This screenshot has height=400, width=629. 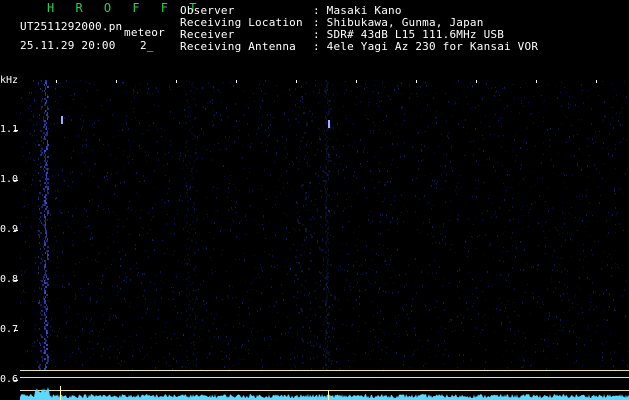 What do you see at coordinates (147, 45) in the screenshot?
I see `page-indicator: 2_` at bounding box center [147, 45].